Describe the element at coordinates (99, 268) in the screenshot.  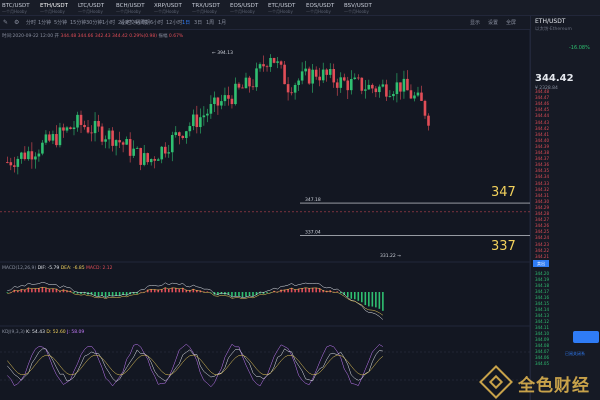
I see `macd-value: MACD: 2.12` at that location.